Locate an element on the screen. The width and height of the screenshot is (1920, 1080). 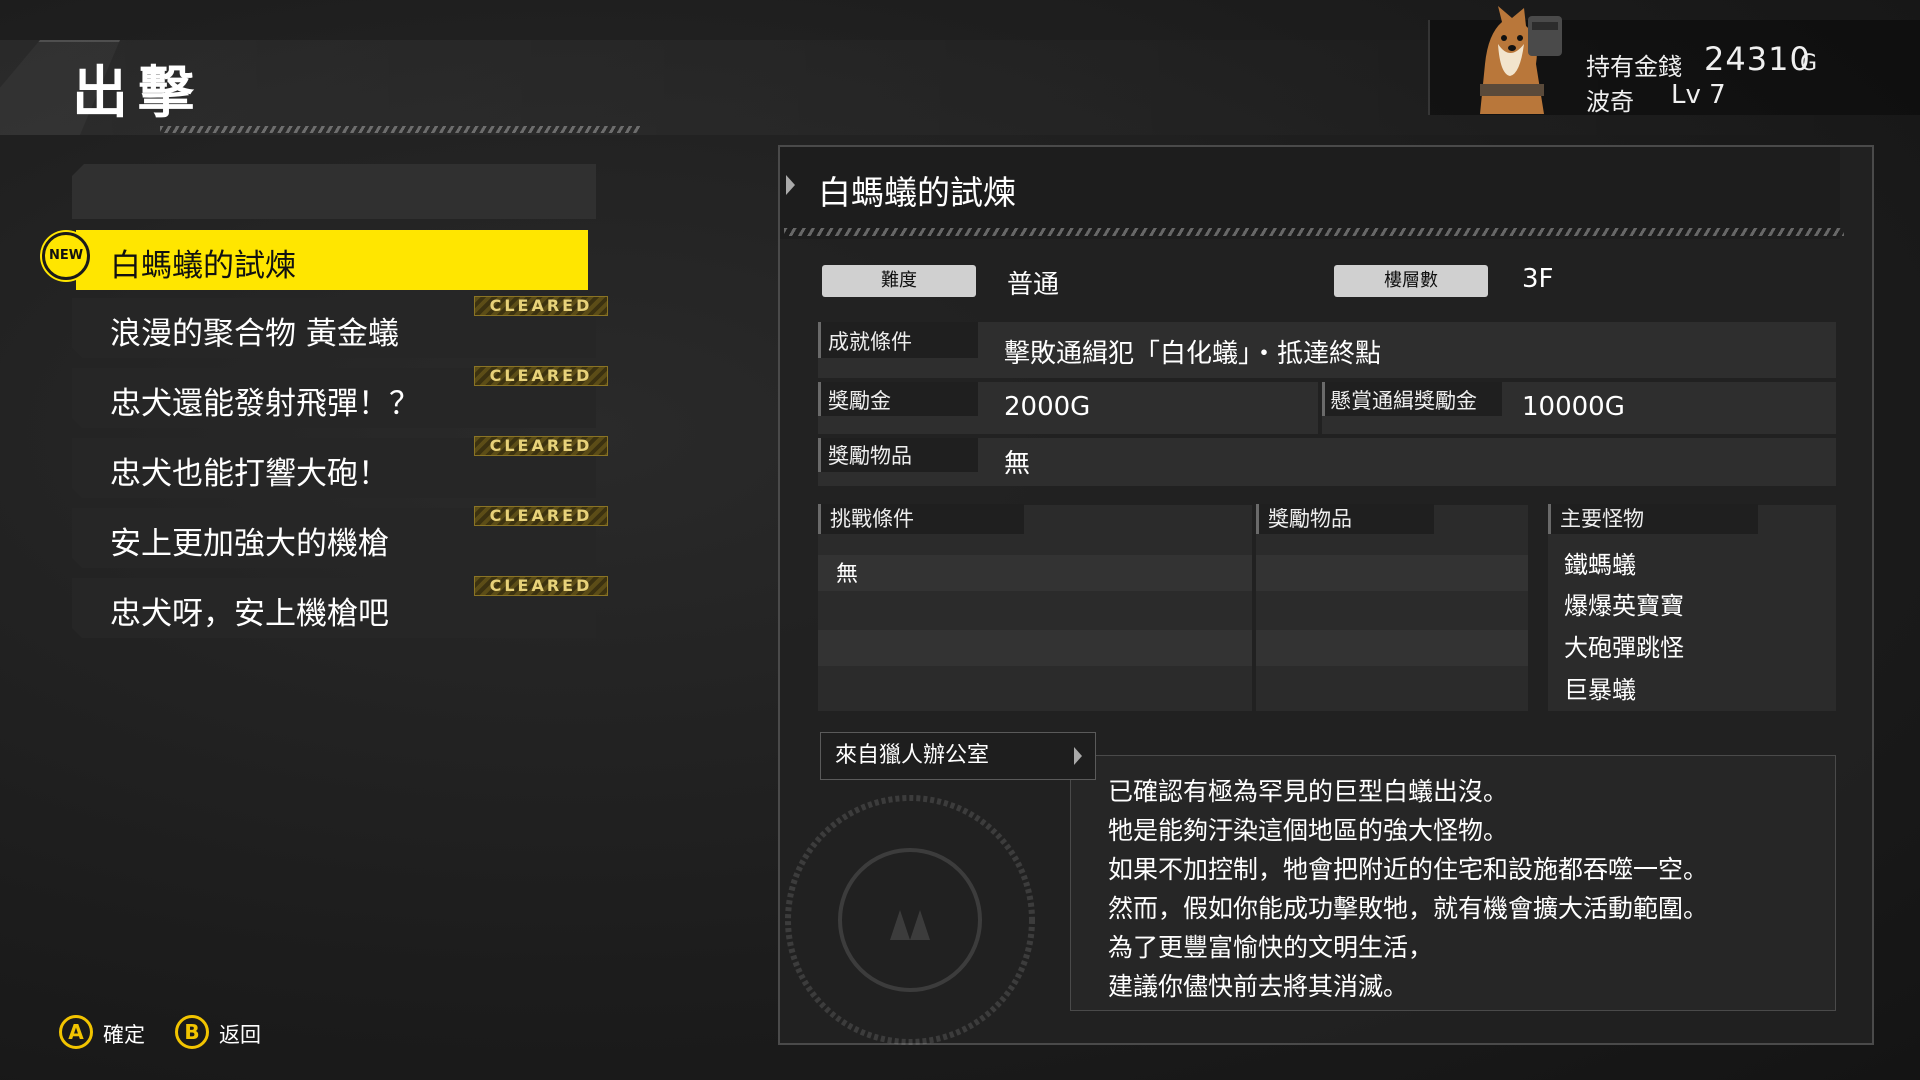
mission-label: 白螞蟻的試煉 is located at coordinates (203, 266).